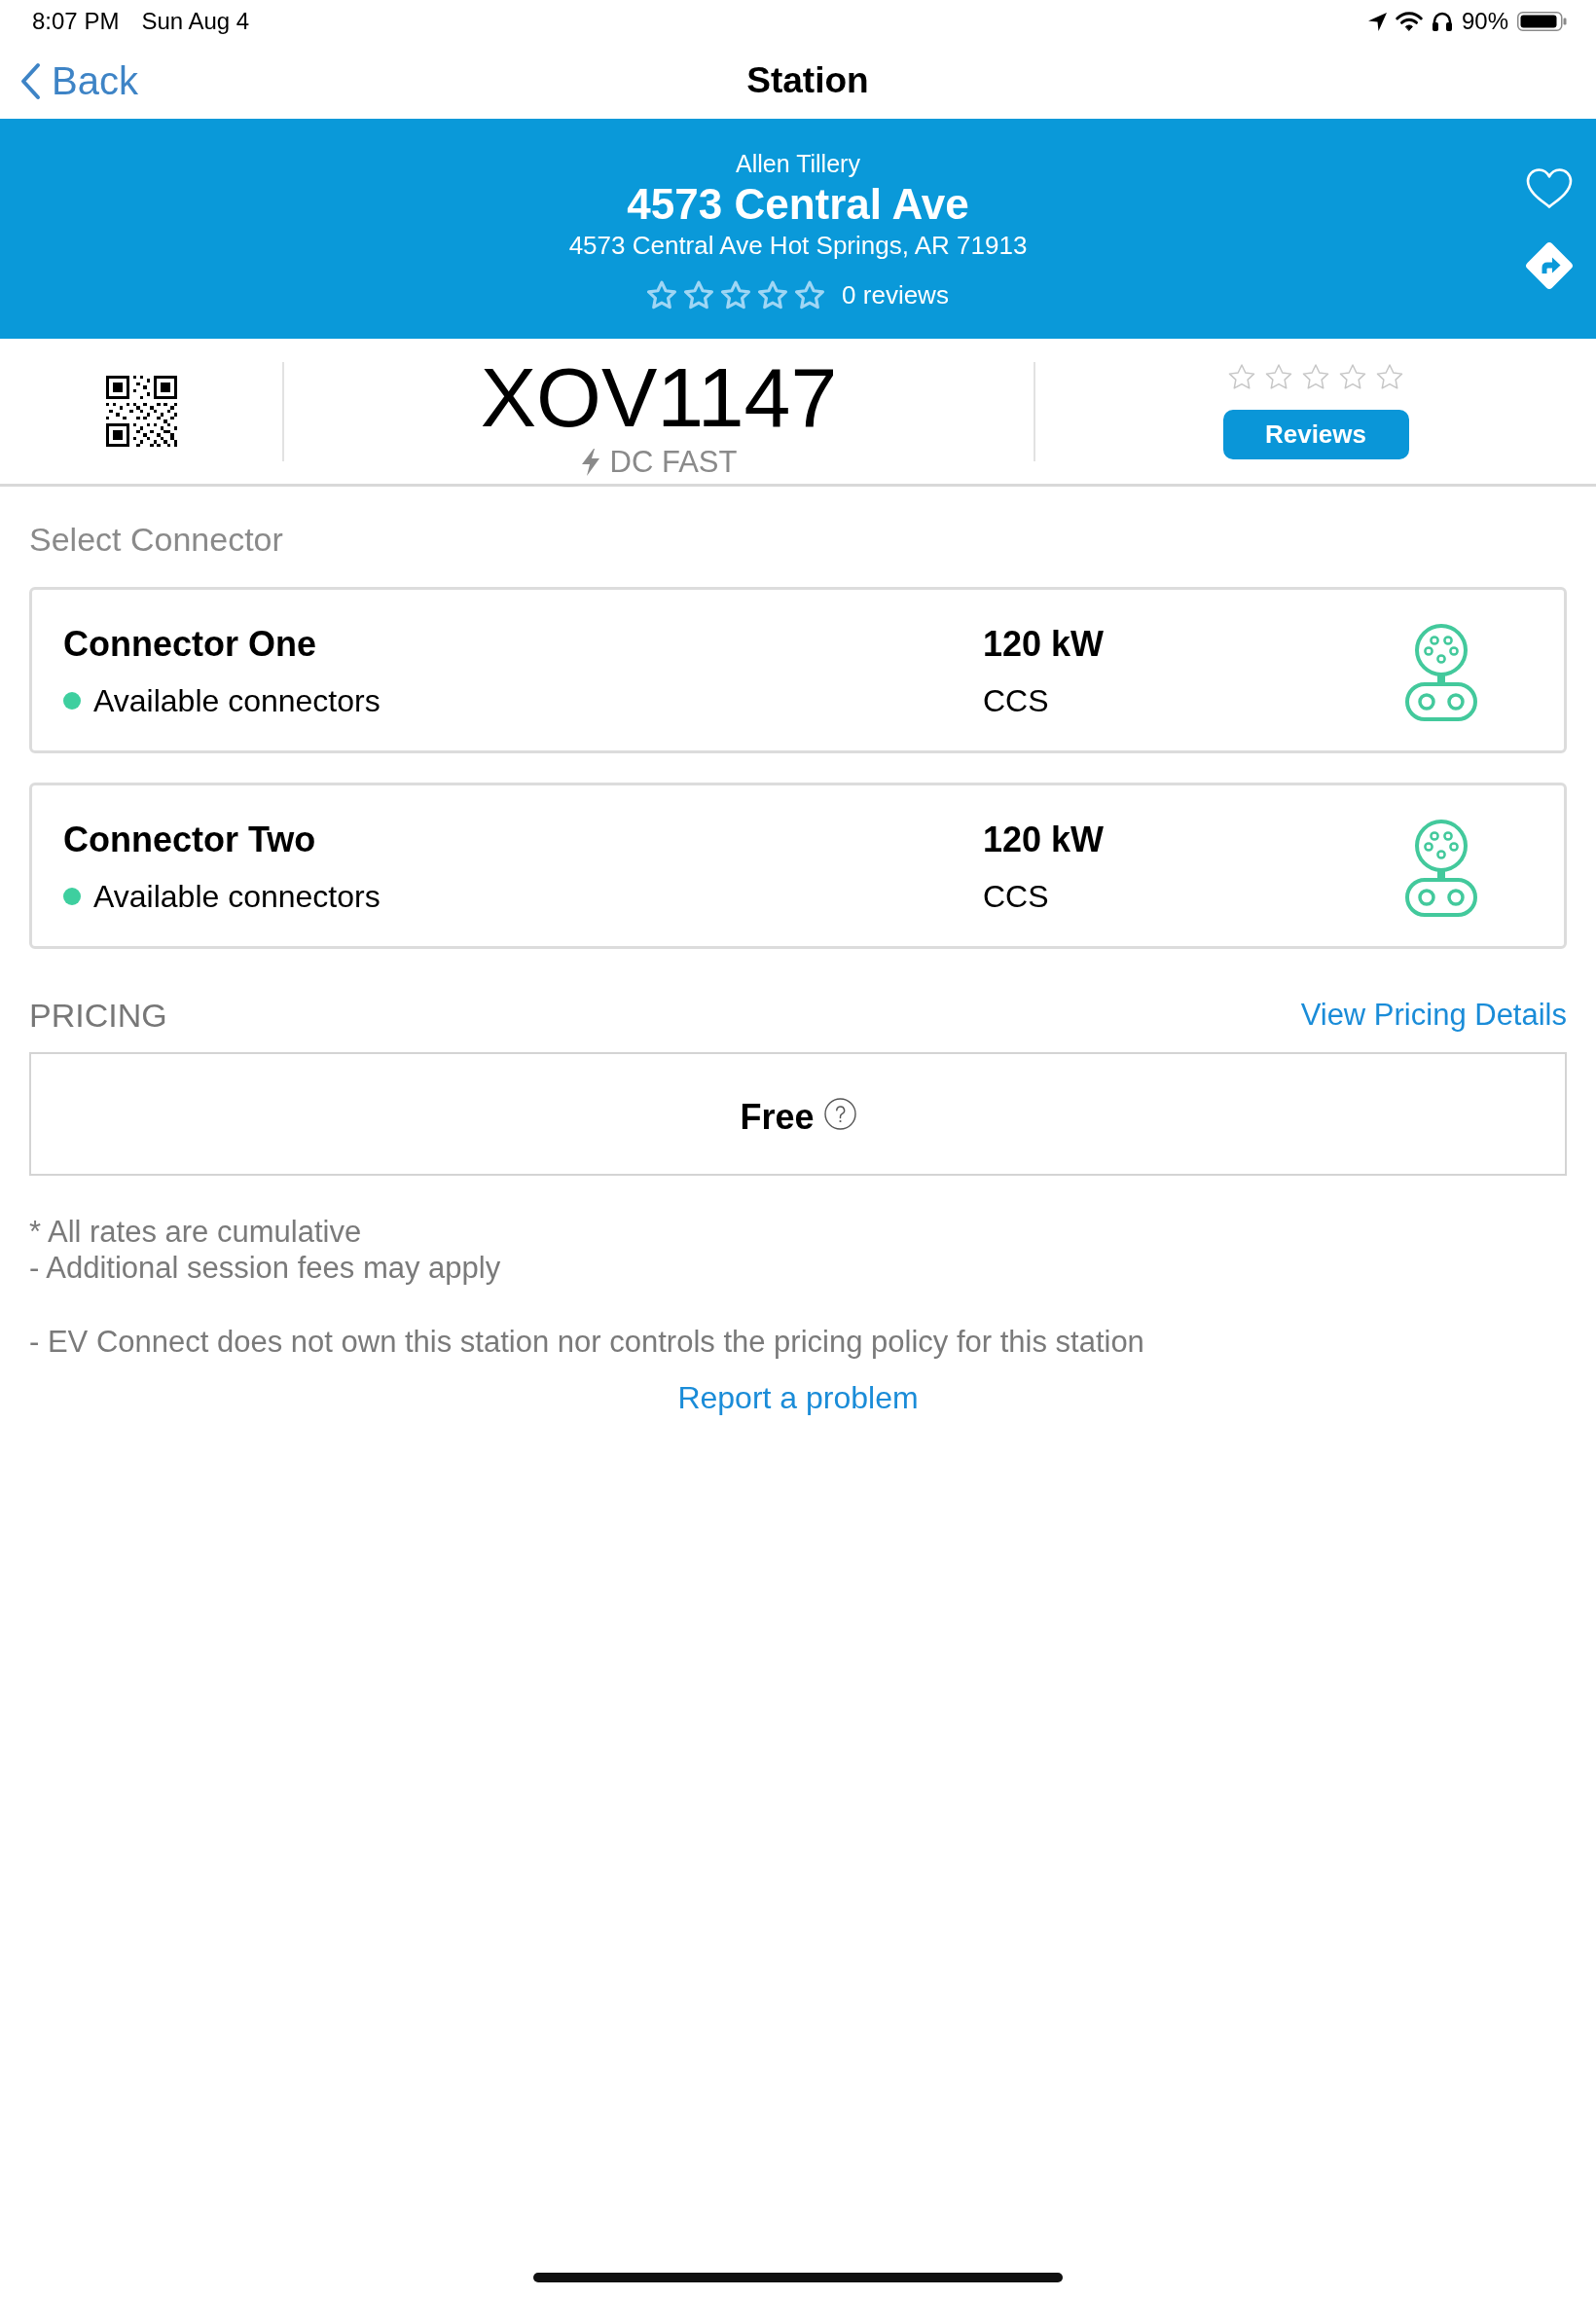 Image resolution: width=1596 pixels, height=2297 pixels. I want to click on report-problem-link: Report a problem, so click(798, 1398).